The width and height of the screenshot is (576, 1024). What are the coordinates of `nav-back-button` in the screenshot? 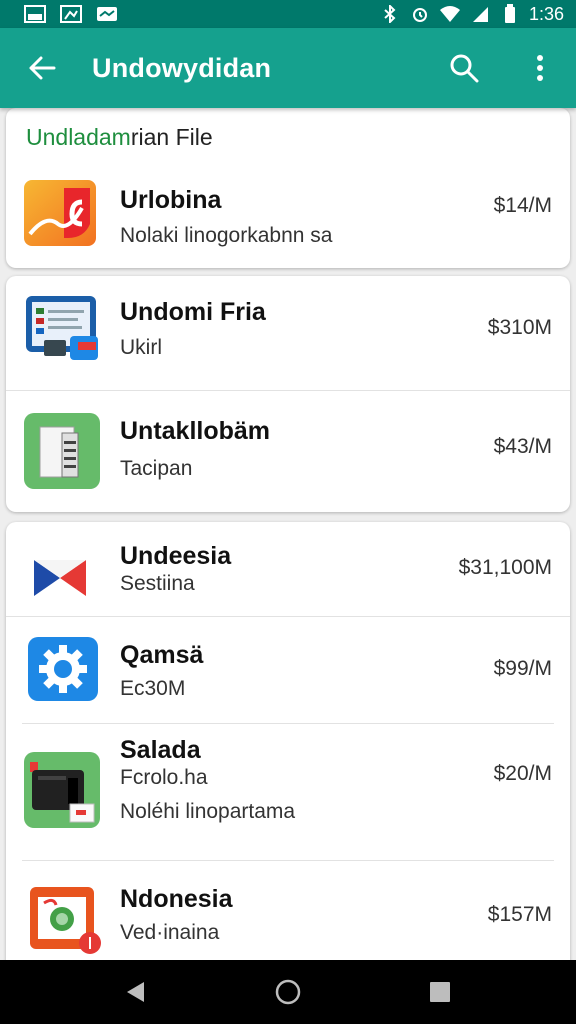 It's located at (136, 992).